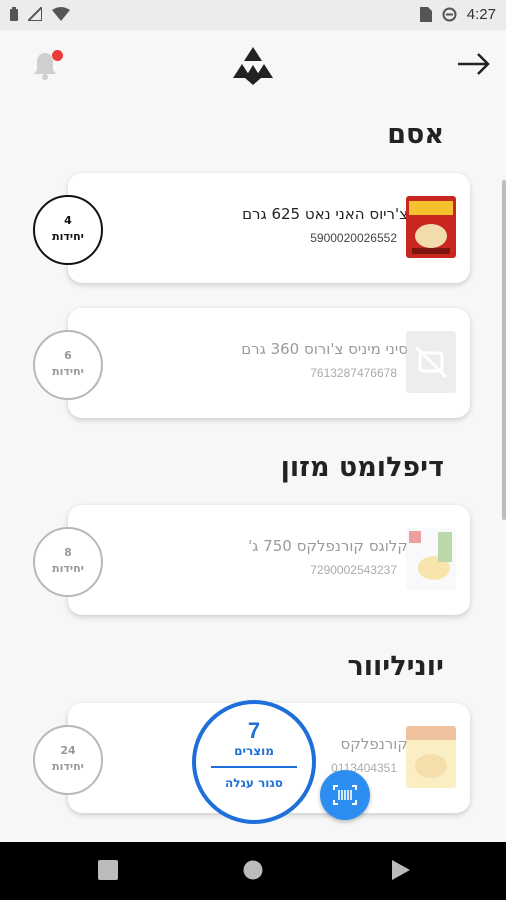 This screenshot has height=900, width=506. I want to click on system-nav-bar, so click(253, 871).